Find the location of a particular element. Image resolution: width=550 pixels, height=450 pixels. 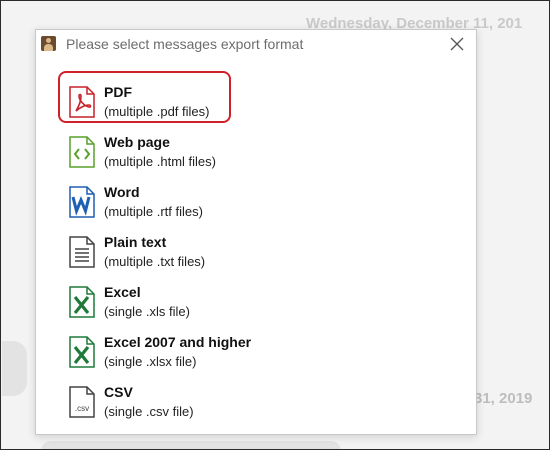

background-date-header: 31, 2019 is located at coordinates (503, 398).